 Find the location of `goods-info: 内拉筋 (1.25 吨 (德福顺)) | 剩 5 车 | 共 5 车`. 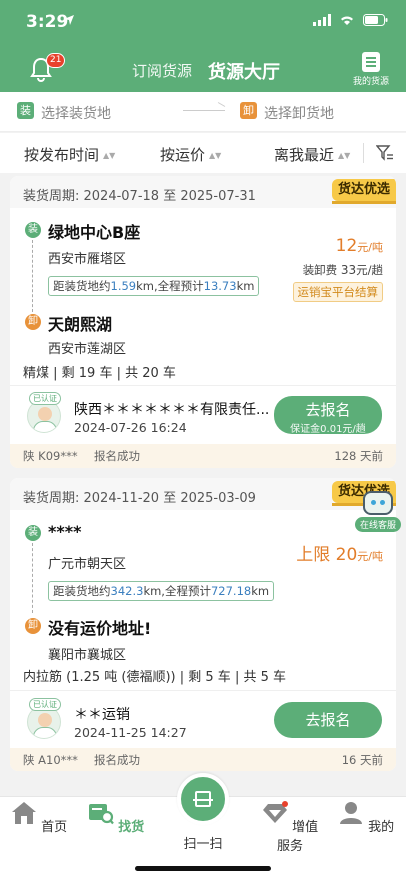

goods-info: 内拉筋 (1.25 吨 (德福顺)) | 剩 5 车 | 共 5 车 is located at coordinates (154, 677).